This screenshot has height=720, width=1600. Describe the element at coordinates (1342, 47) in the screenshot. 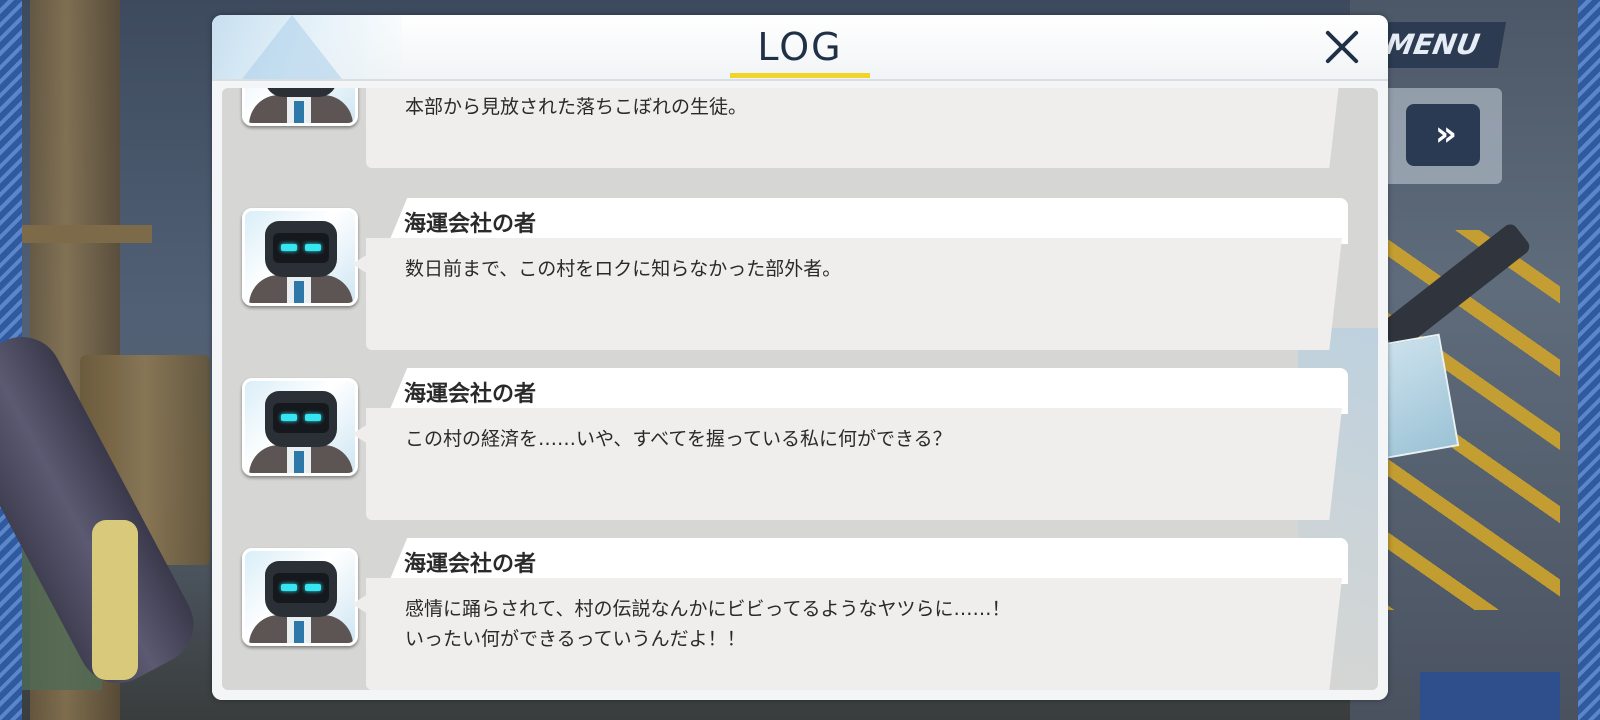

I see `close-icon` at that location.